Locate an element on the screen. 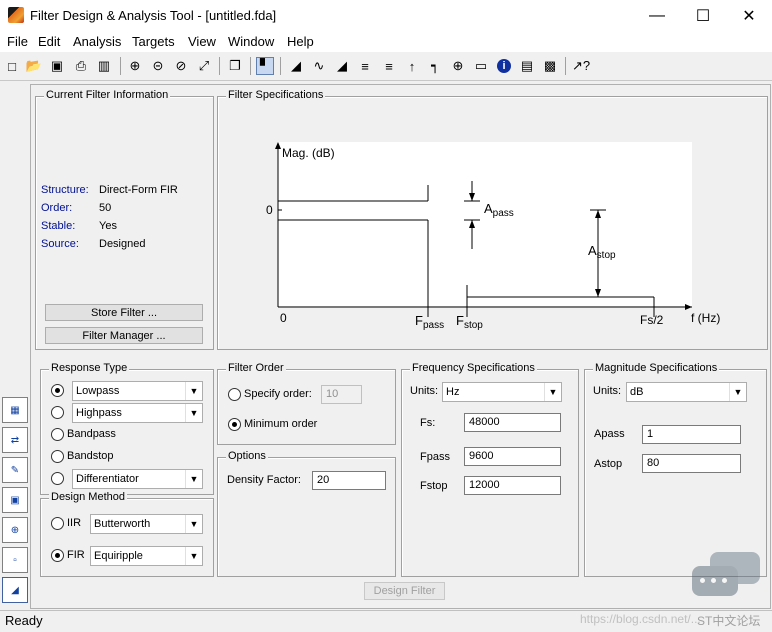 This screenshot has height=632, width=772. magnitude-response-icon: ◢ is located at coordinates (296, 66).